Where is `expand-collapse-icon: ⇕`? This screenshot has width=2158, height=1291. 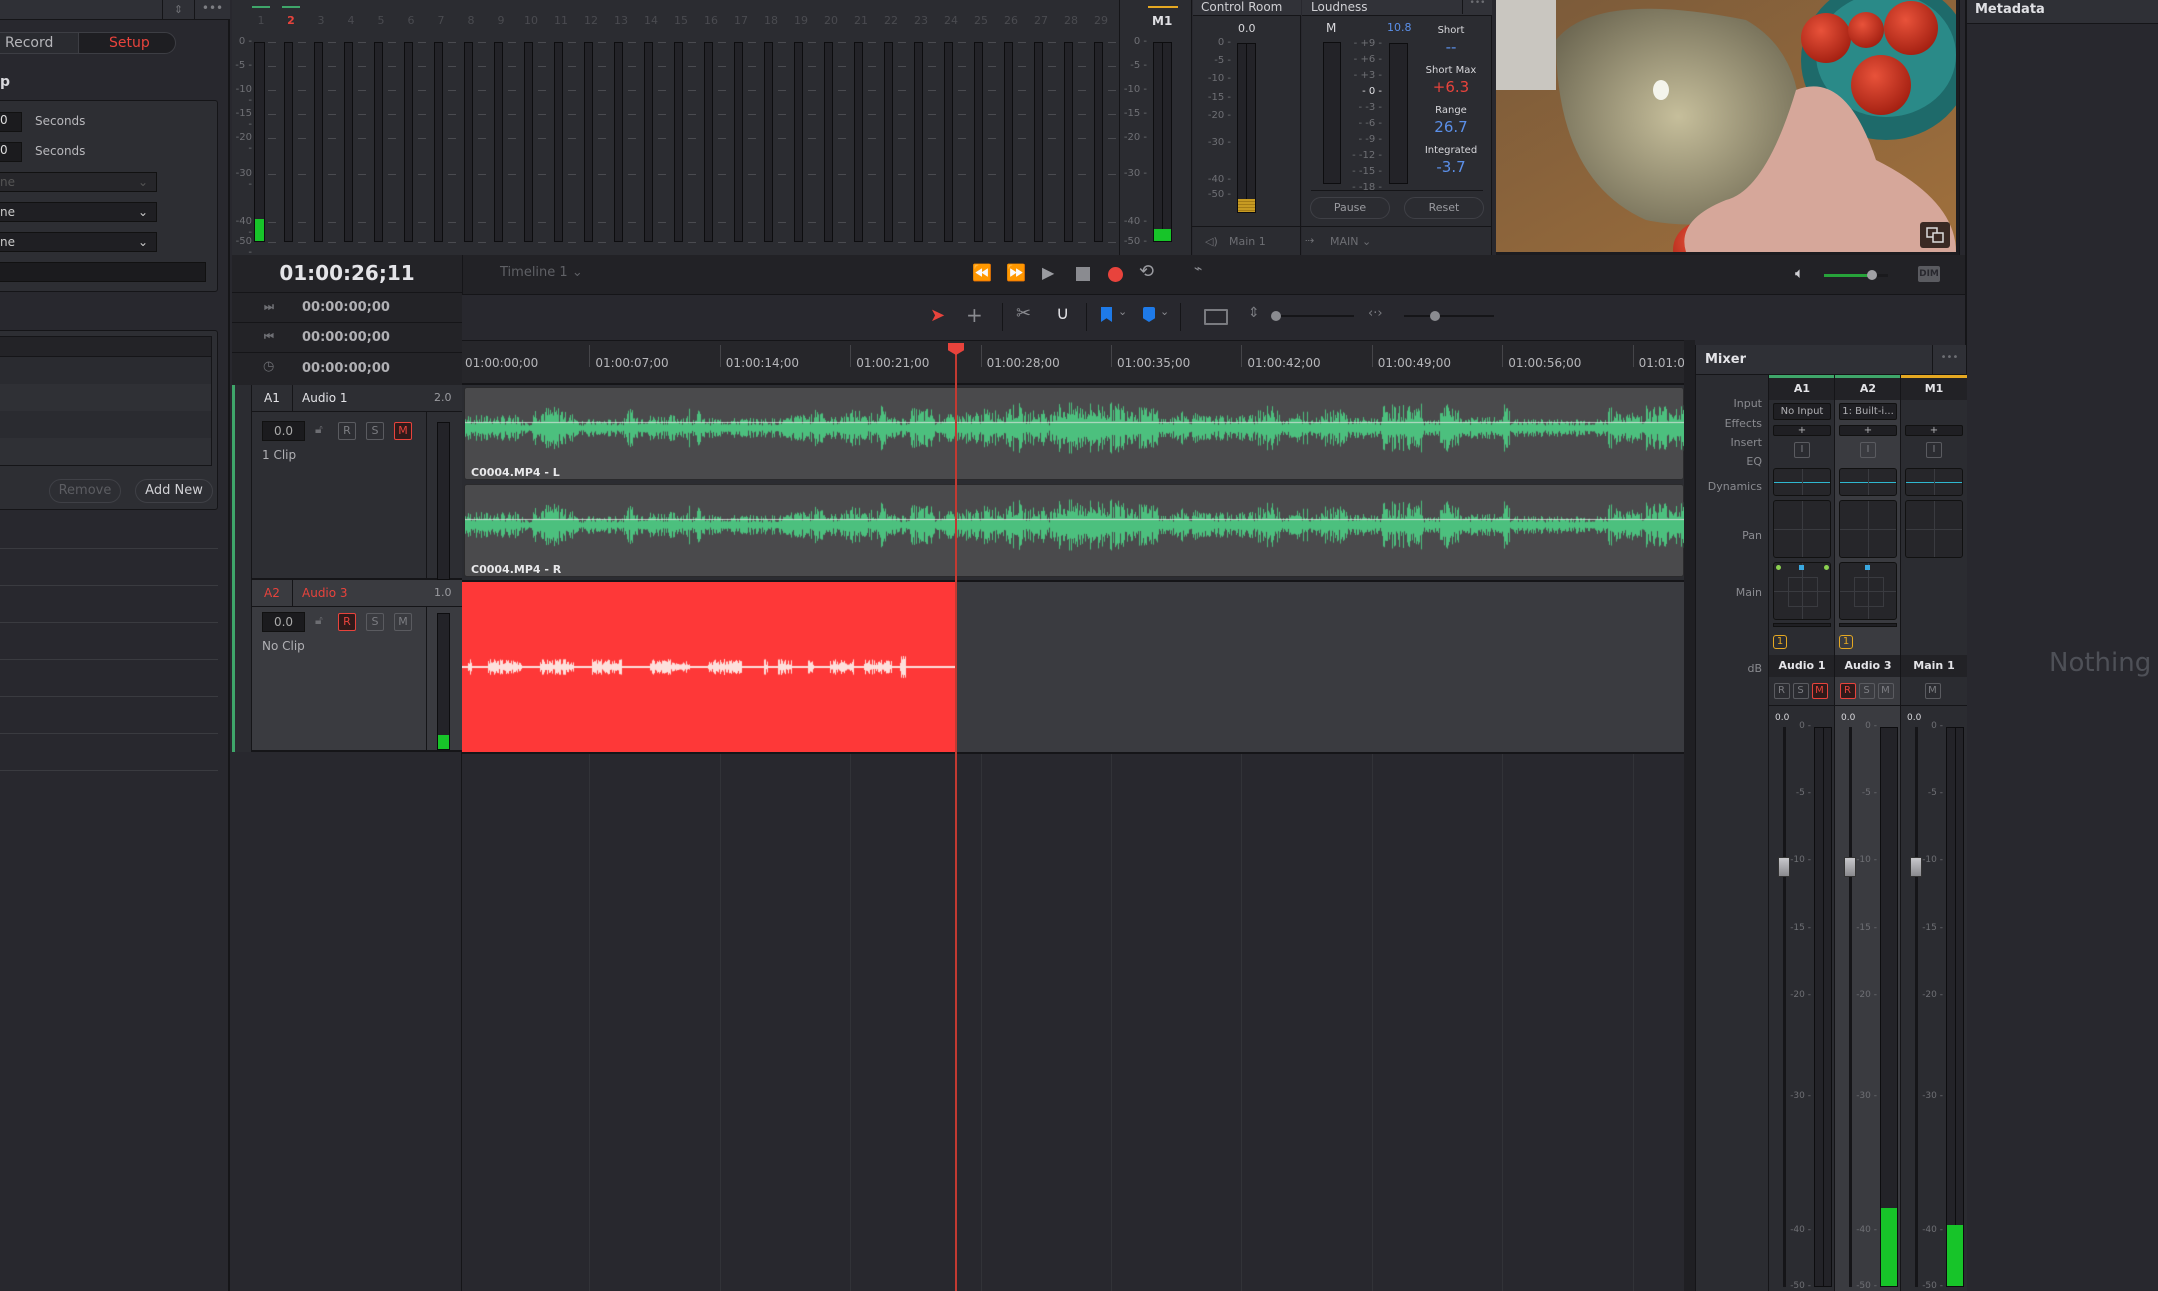 expand-collapse-icon: ⇕ is located at coordinates (178, 10).